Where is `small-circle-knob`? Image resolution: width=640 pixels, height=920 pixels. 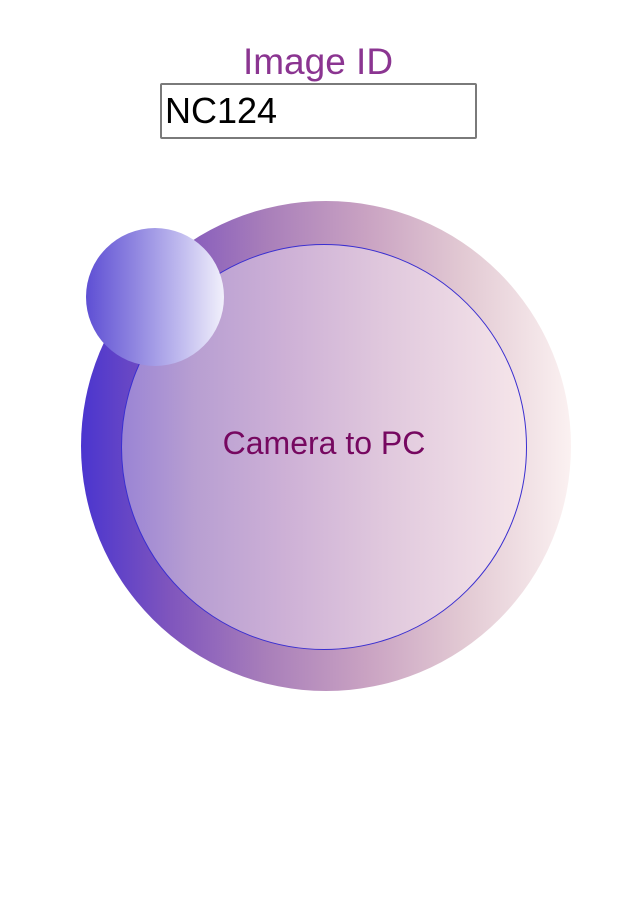 small-circle-knob is located at coordinates (155, 297).